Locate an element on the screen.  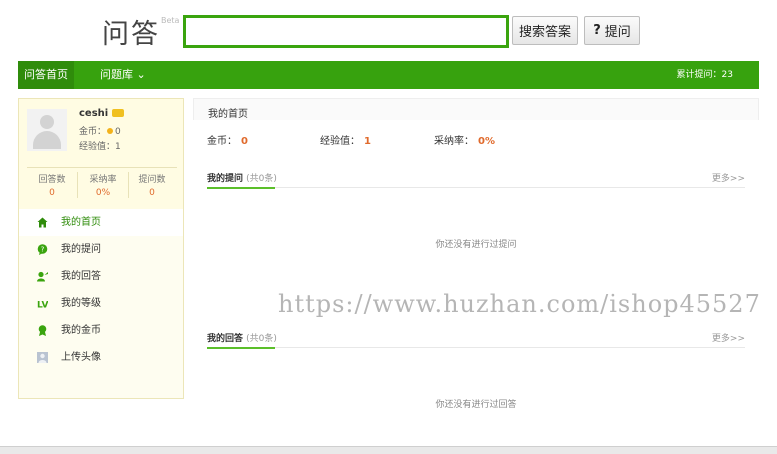
stat-questions: 提问数 0 is located at coordinates (152, 185).